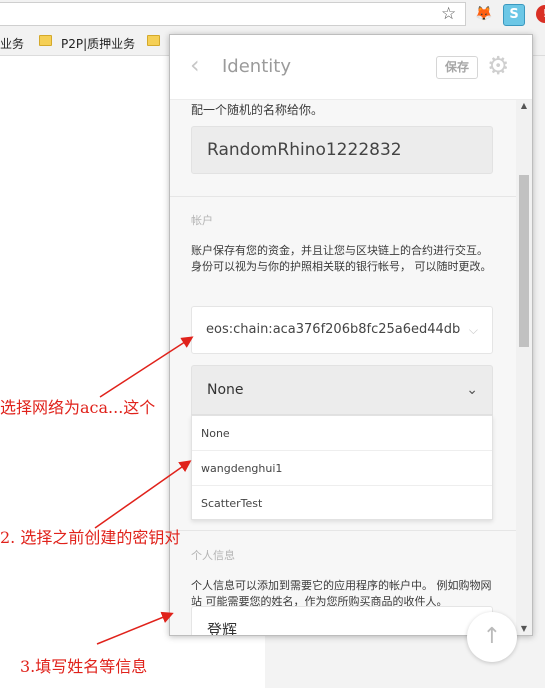 Image resolution: width=545 pixels, height=688 pixels. I want to click on annotation-arrows, so click(144, 490).